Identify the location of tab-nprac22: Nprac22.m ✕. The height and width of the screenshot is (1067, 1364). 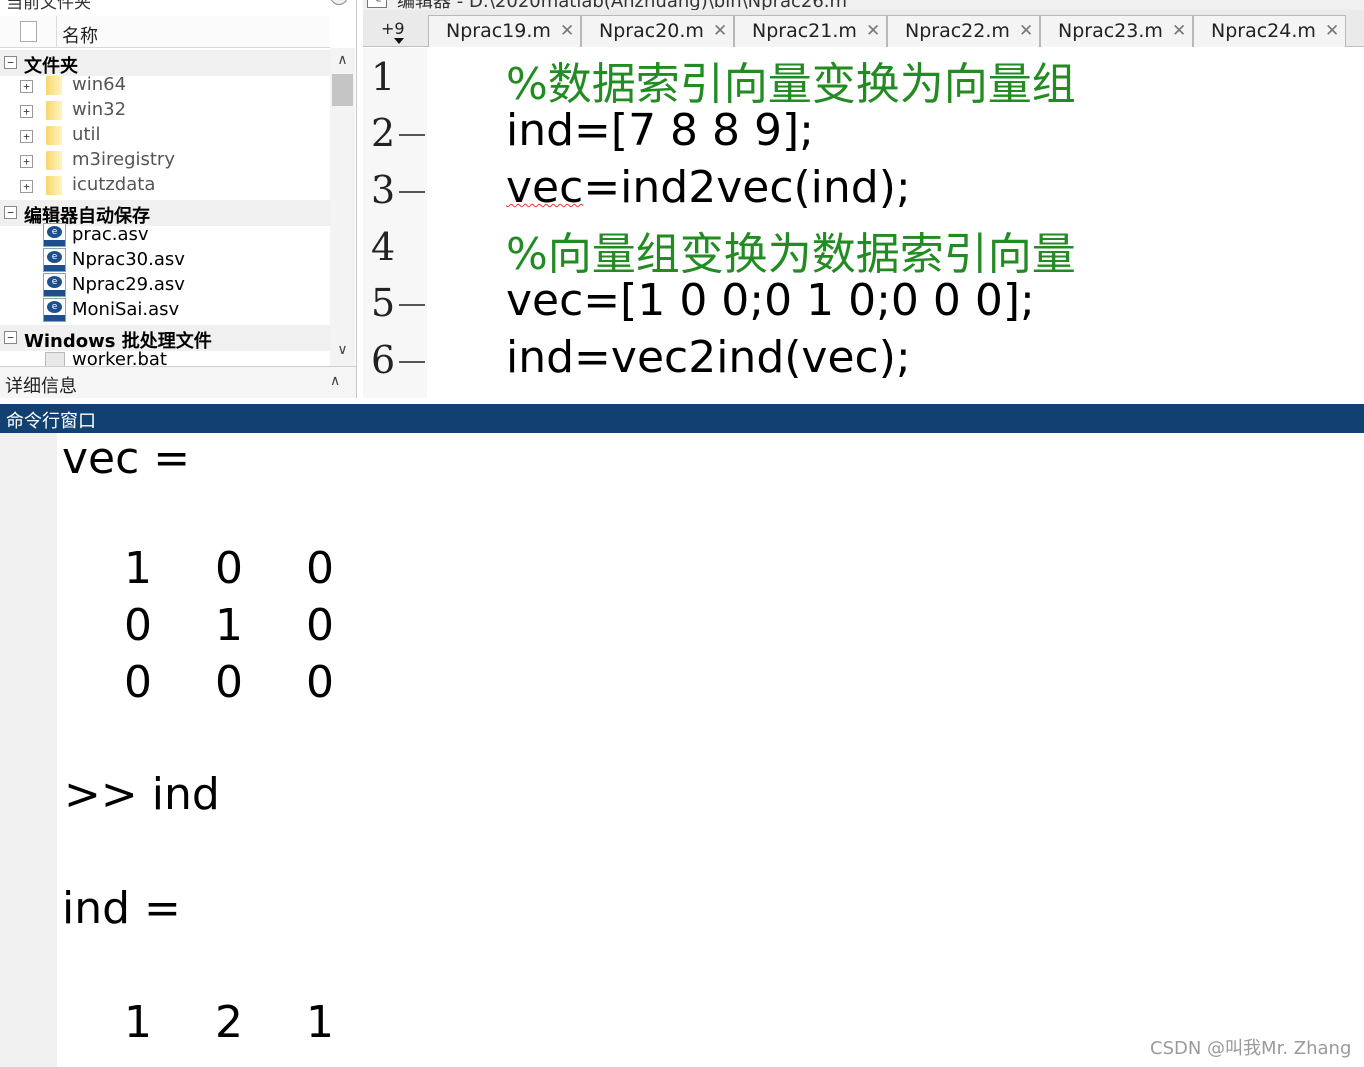
(963, 31).